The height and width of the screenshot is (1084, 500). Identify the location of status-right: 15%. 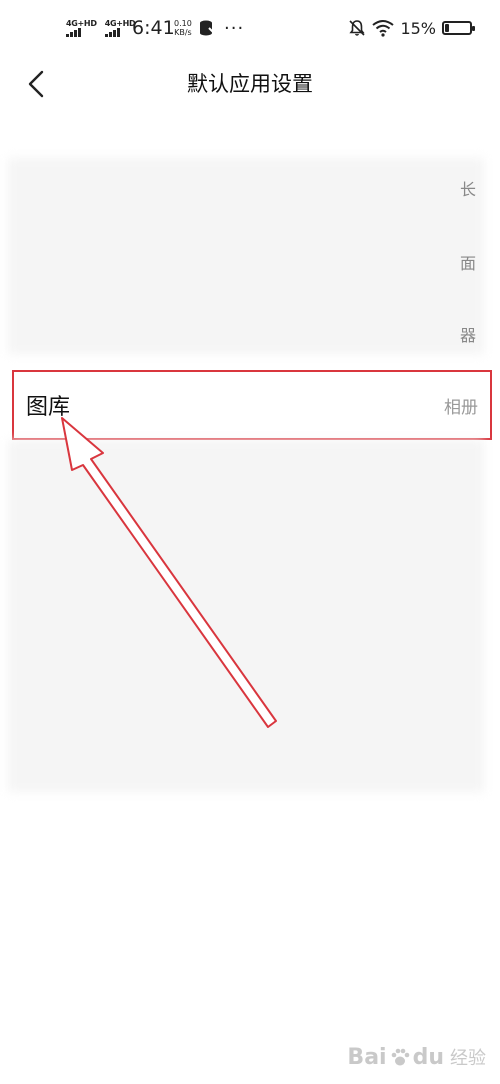
(411, 28).